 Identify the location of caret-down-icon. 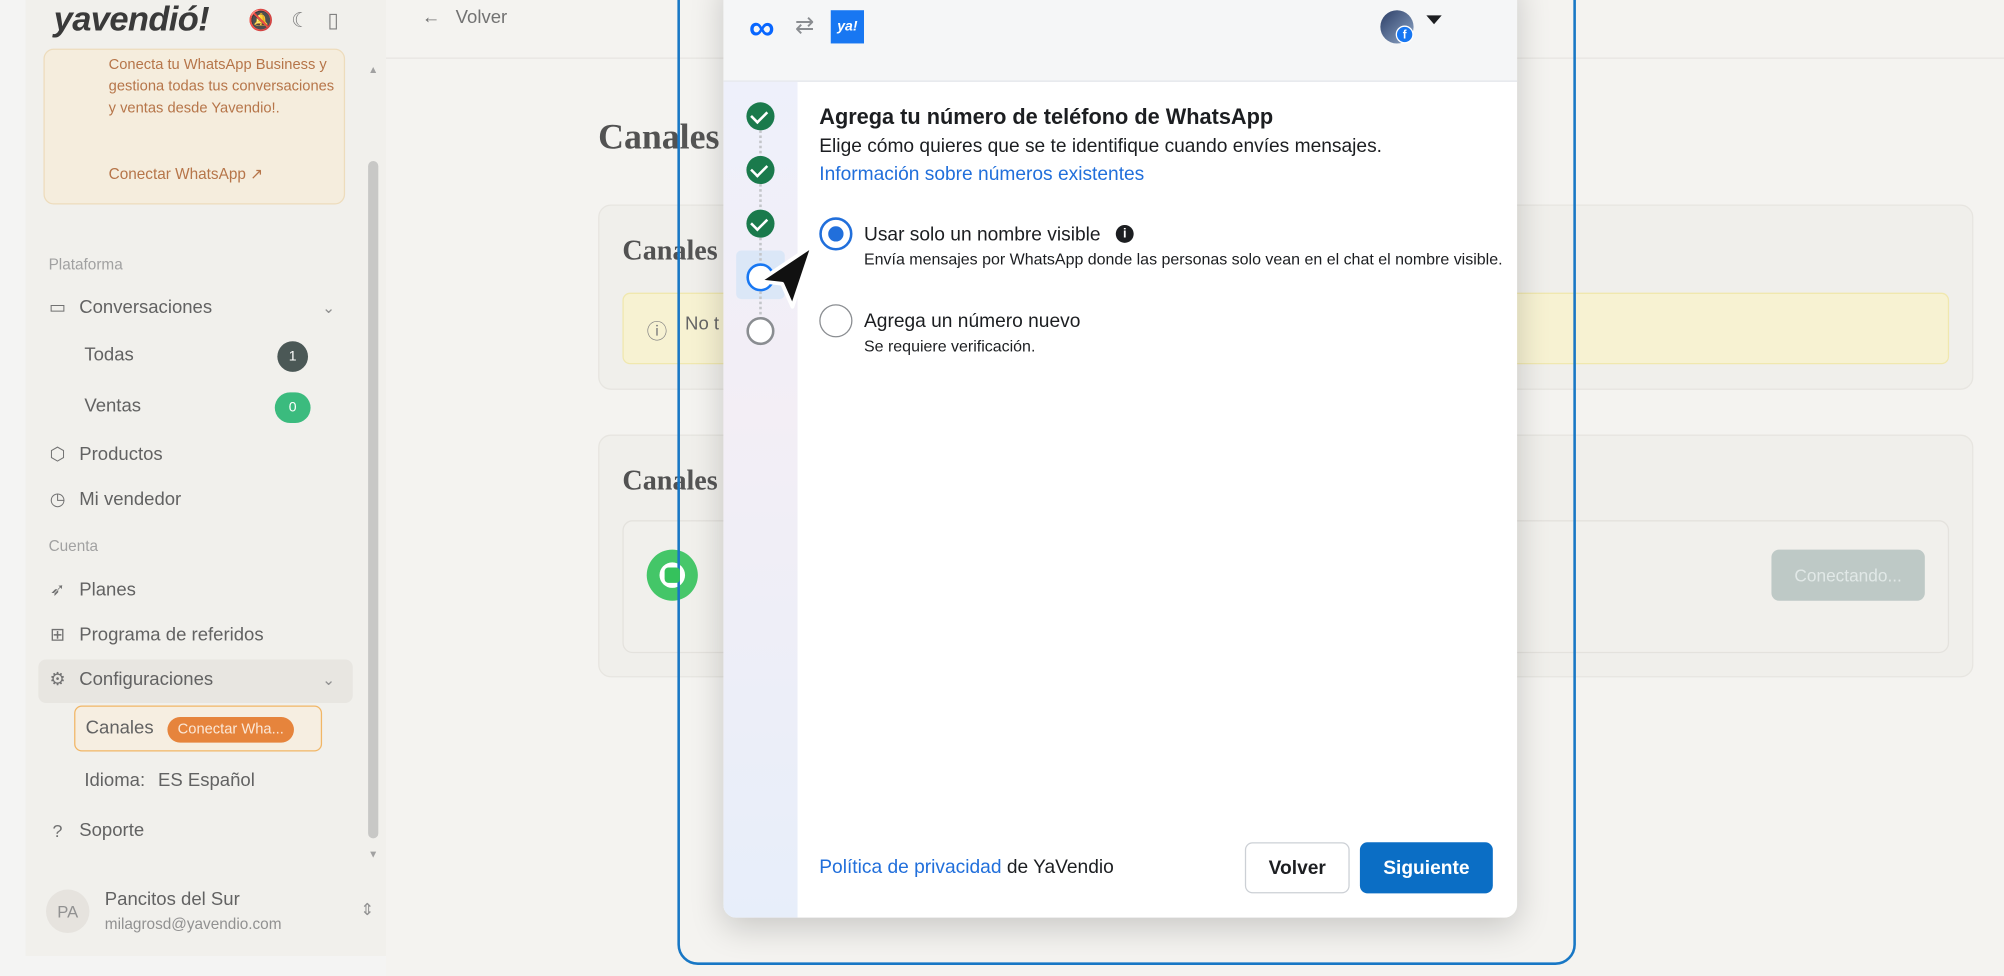
(1434, 20).